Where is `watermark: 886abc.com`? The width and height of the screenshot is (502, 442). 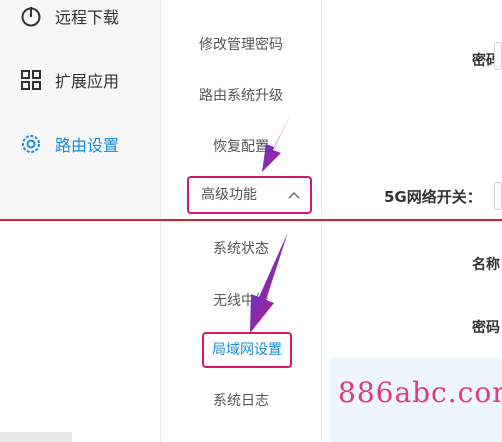
watermark: 886abc.com is located at coordinates (416, 400).